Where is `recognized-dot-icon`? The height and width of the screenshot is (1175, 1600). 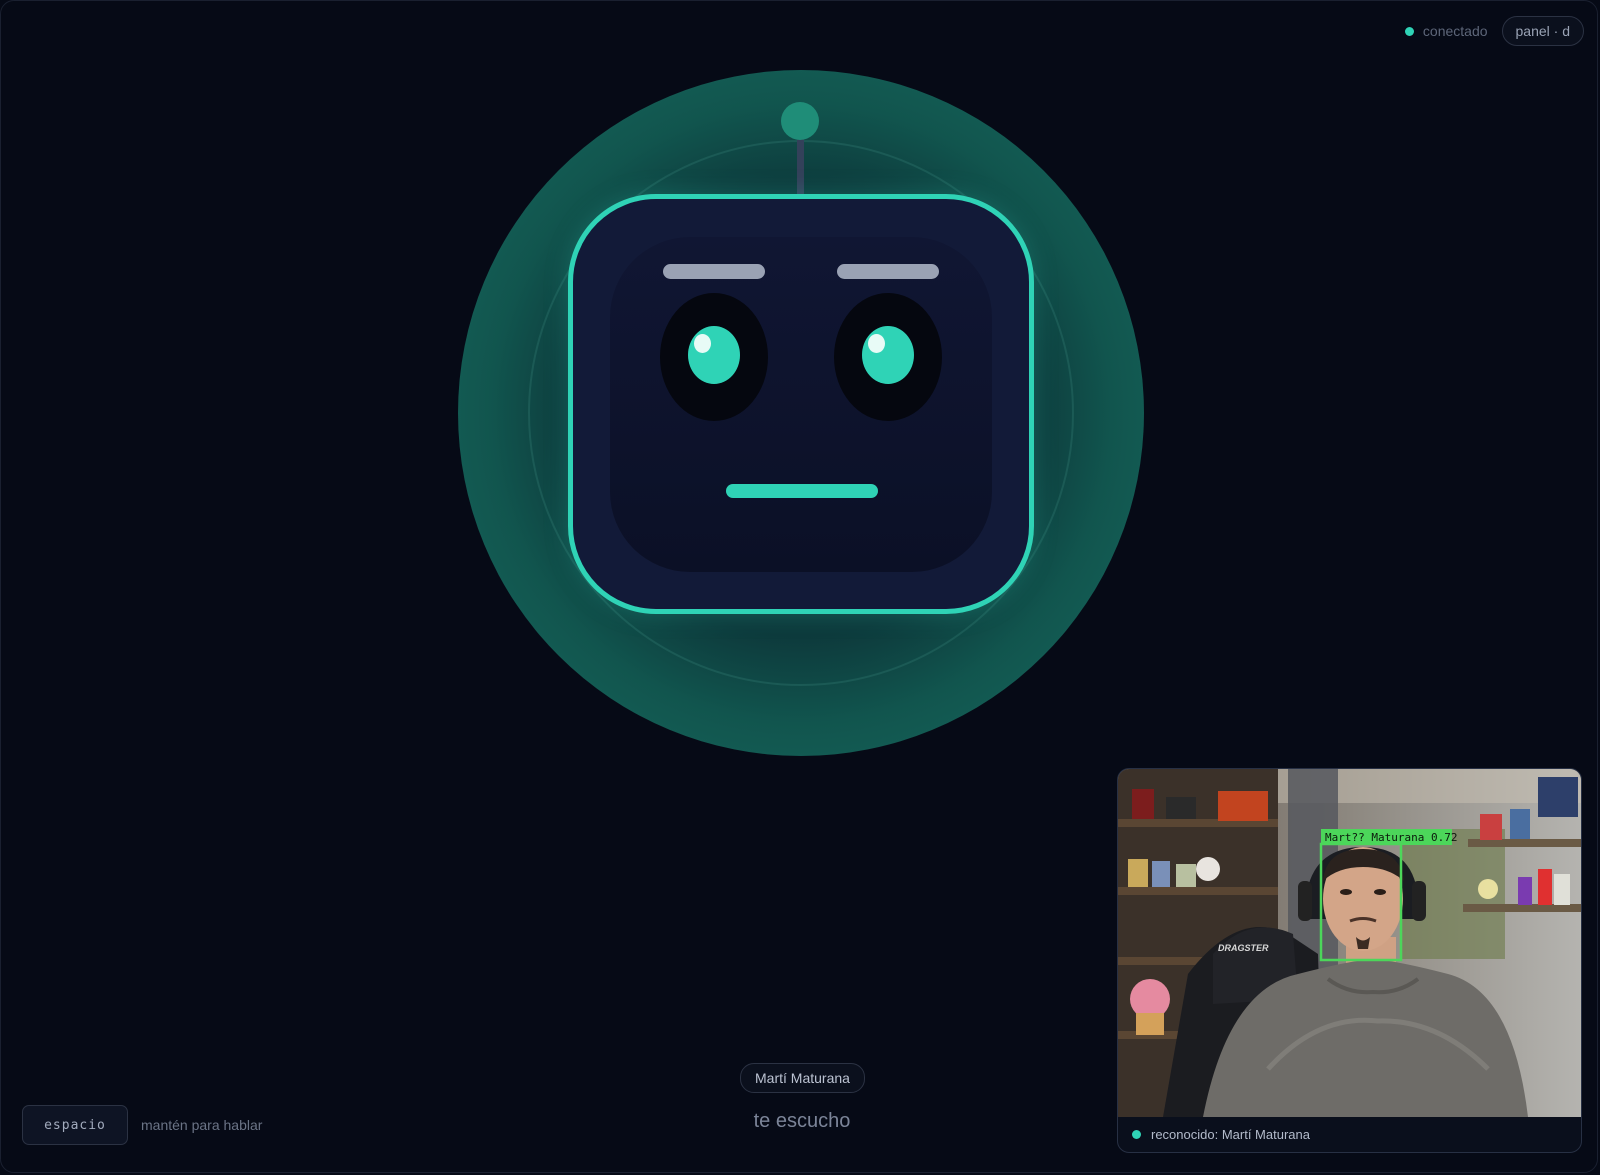
recognized-dot-icon is located at coordinates (1136, 1134).